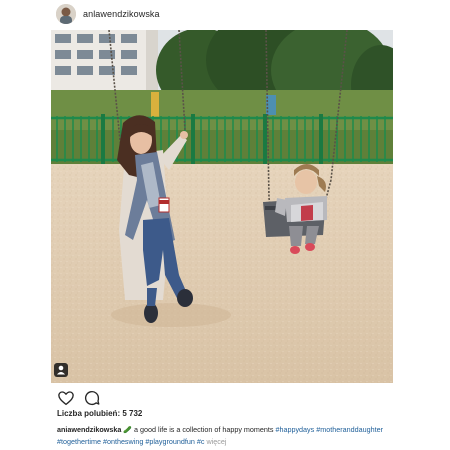 This screenshot has height=450, width=450. What do you see at coordinates (66, 398) in the screenshot?
I see `heart-icon` at bounding box center [66, 398].